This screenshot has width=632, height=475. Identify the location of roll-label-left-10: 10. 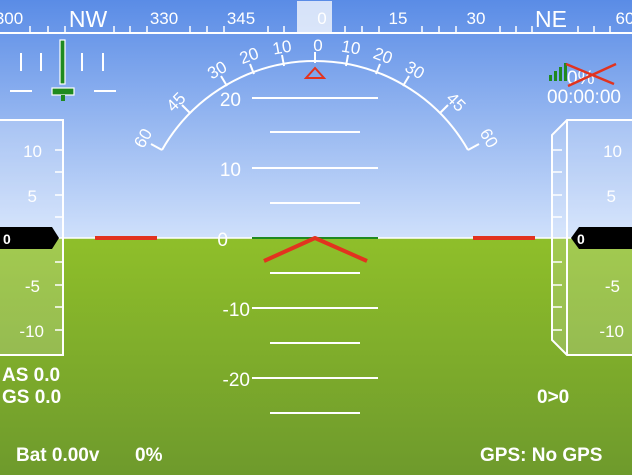
(282, 48).